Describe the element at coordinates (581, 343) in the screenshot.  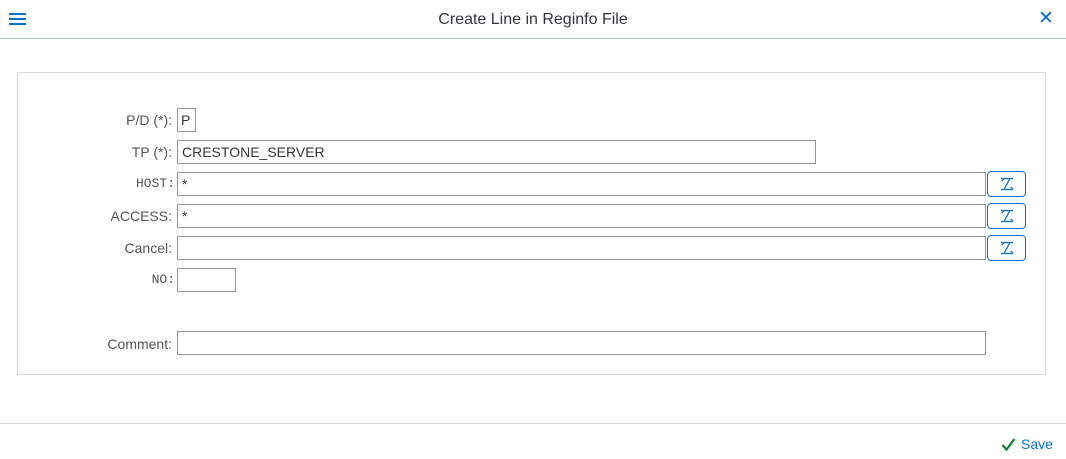
I see `comment-input` at that location.